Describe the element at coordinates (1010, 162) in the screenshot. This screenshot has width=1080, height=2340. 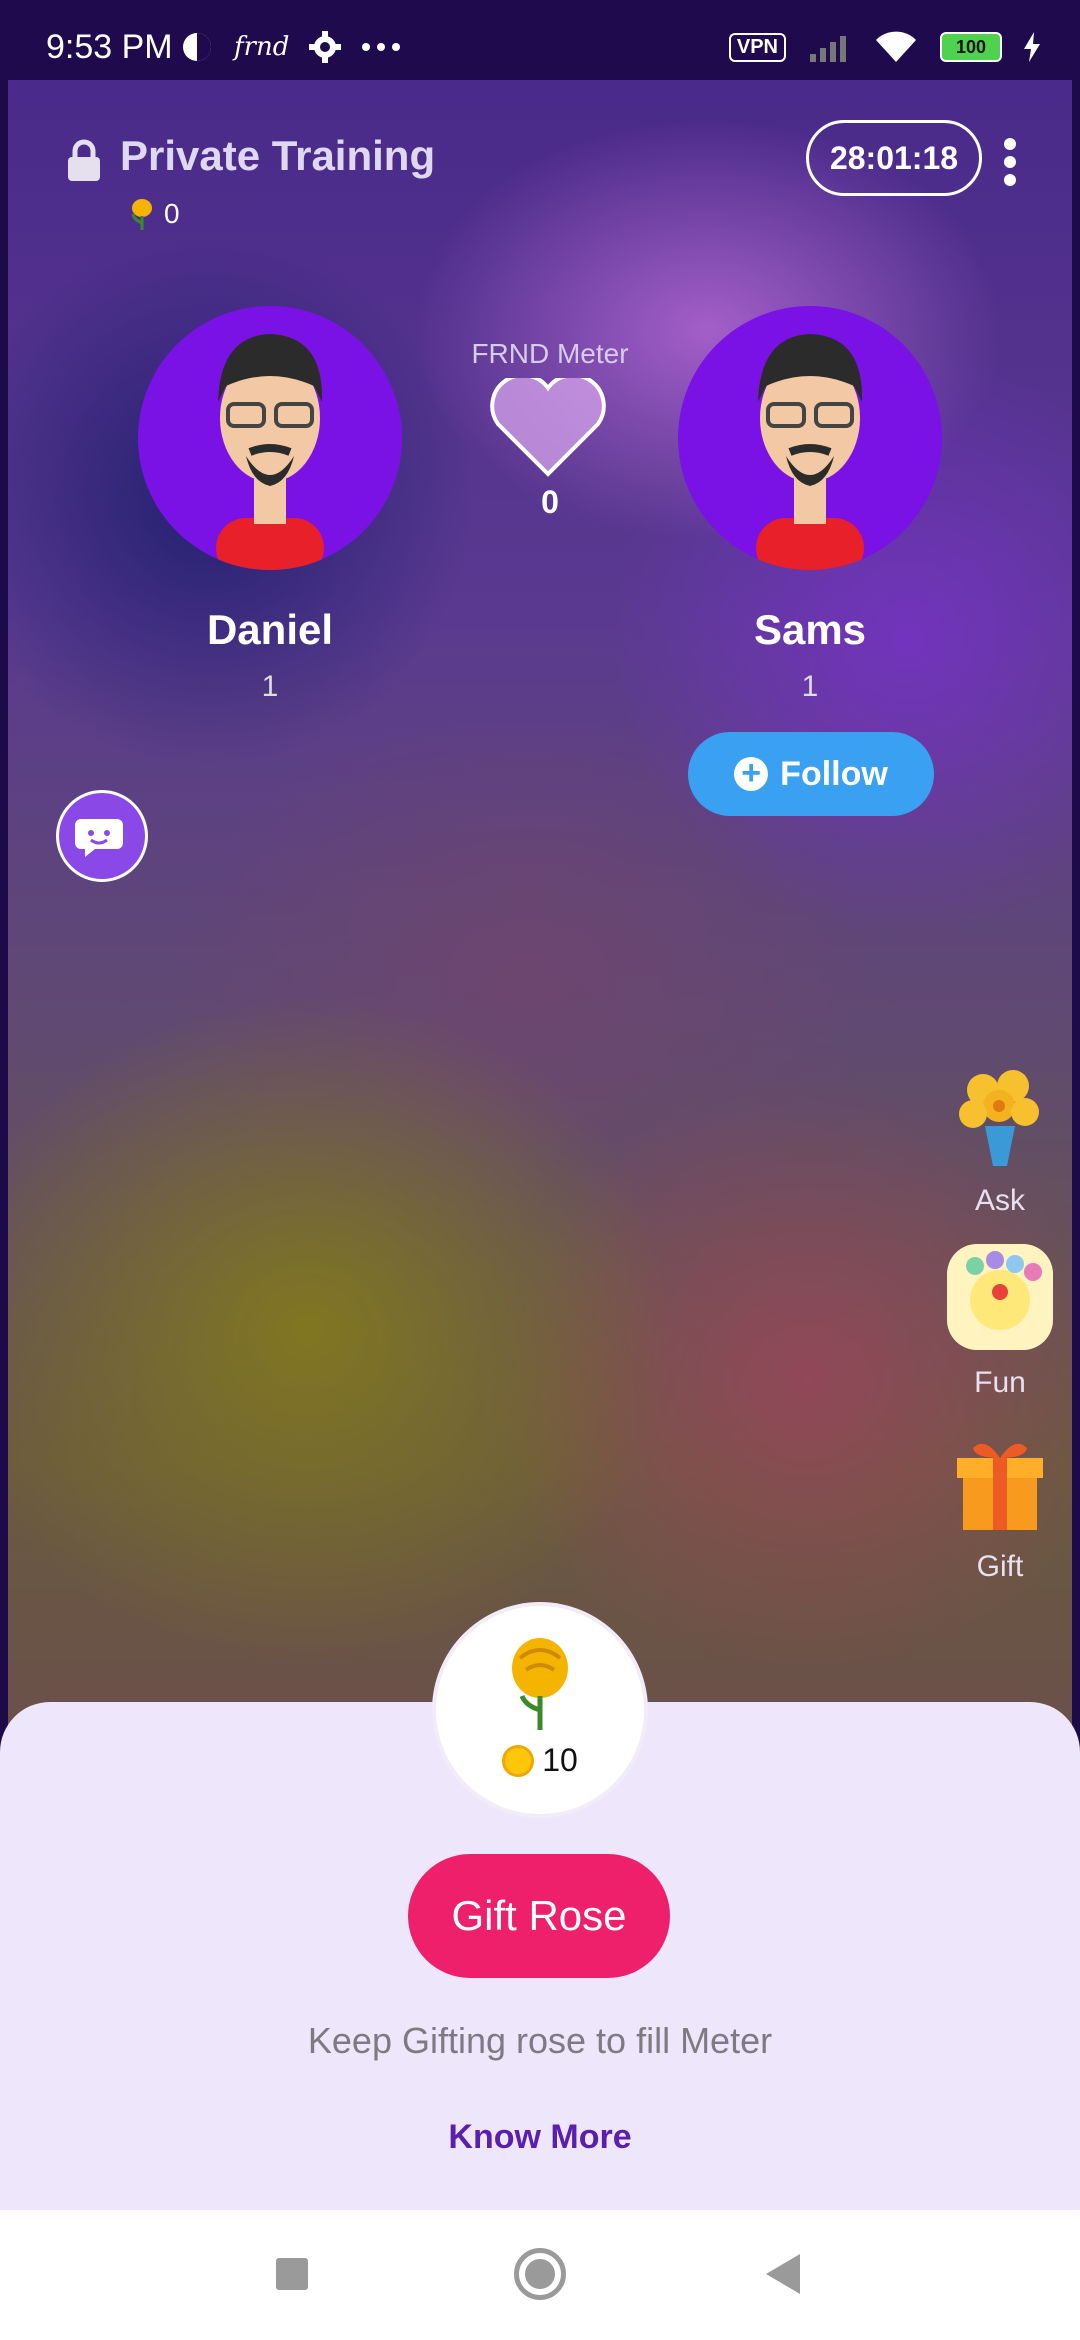
I see `more-options-icon` at that location.